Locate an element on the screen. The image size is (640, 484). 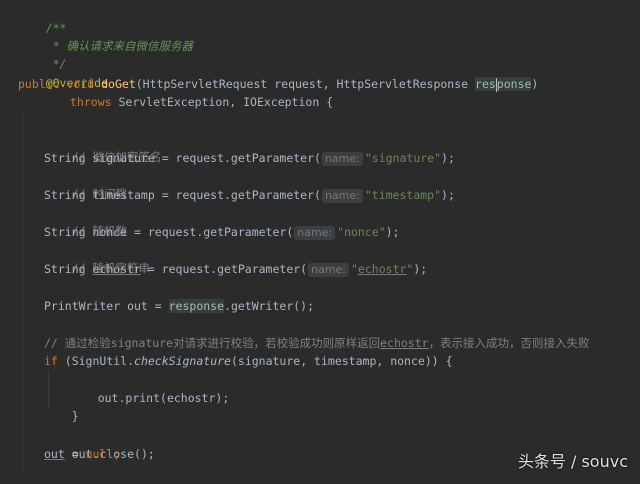
variable-out: out is located at coordinates (54, 454).